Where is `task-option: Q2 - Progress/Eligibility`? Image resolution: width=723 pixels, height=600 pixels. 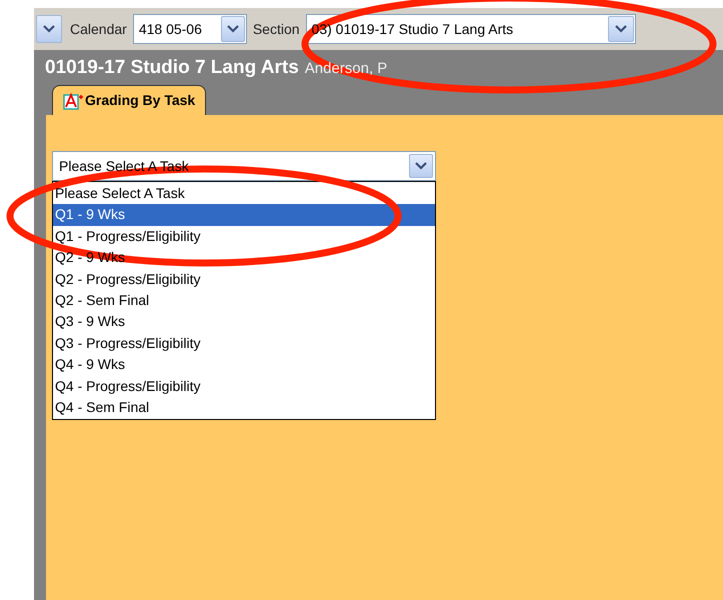 task-option: Q2 - Progress/Eligibility is located at coordinates (244, 279).